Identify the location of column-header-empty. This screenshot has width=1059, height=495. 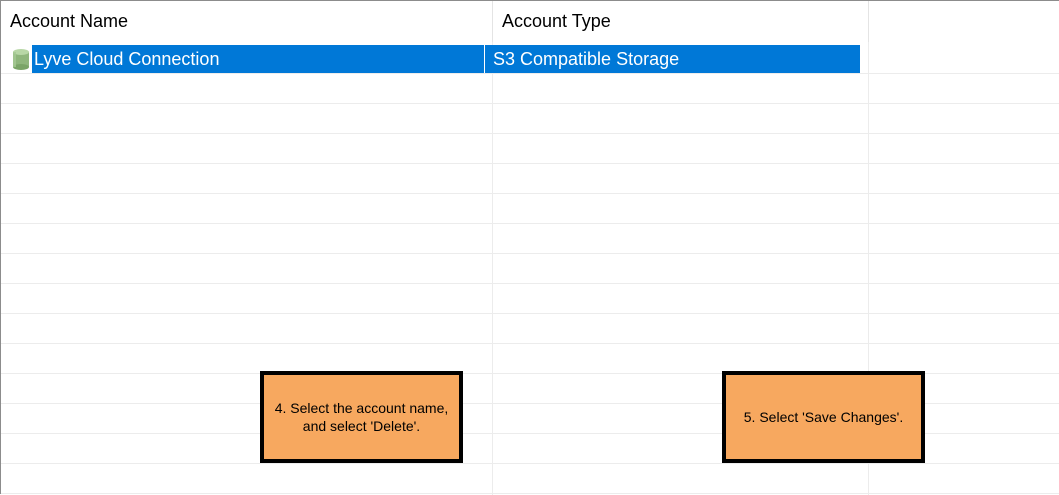
(964, 21).